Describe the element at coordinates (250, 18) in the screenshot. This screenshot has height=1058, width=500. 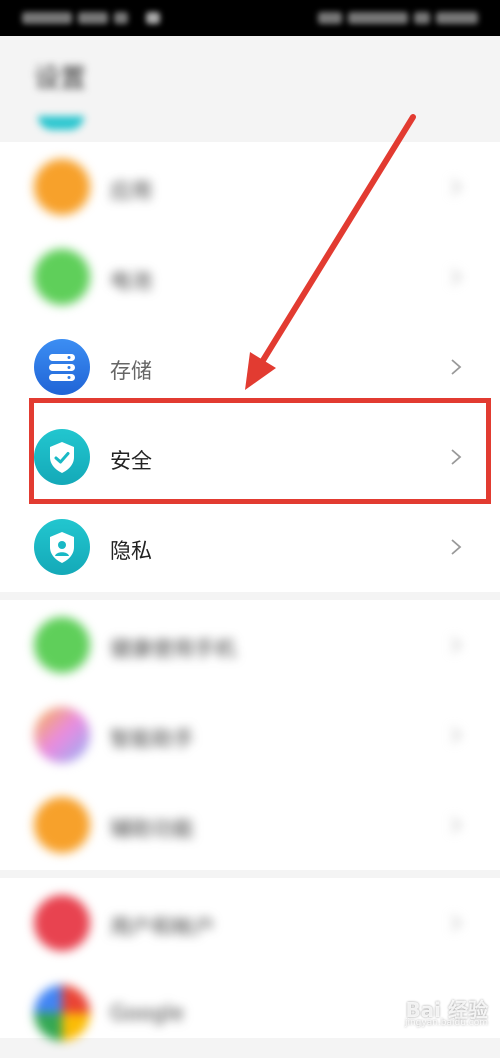
I see `status-bar` at that location.